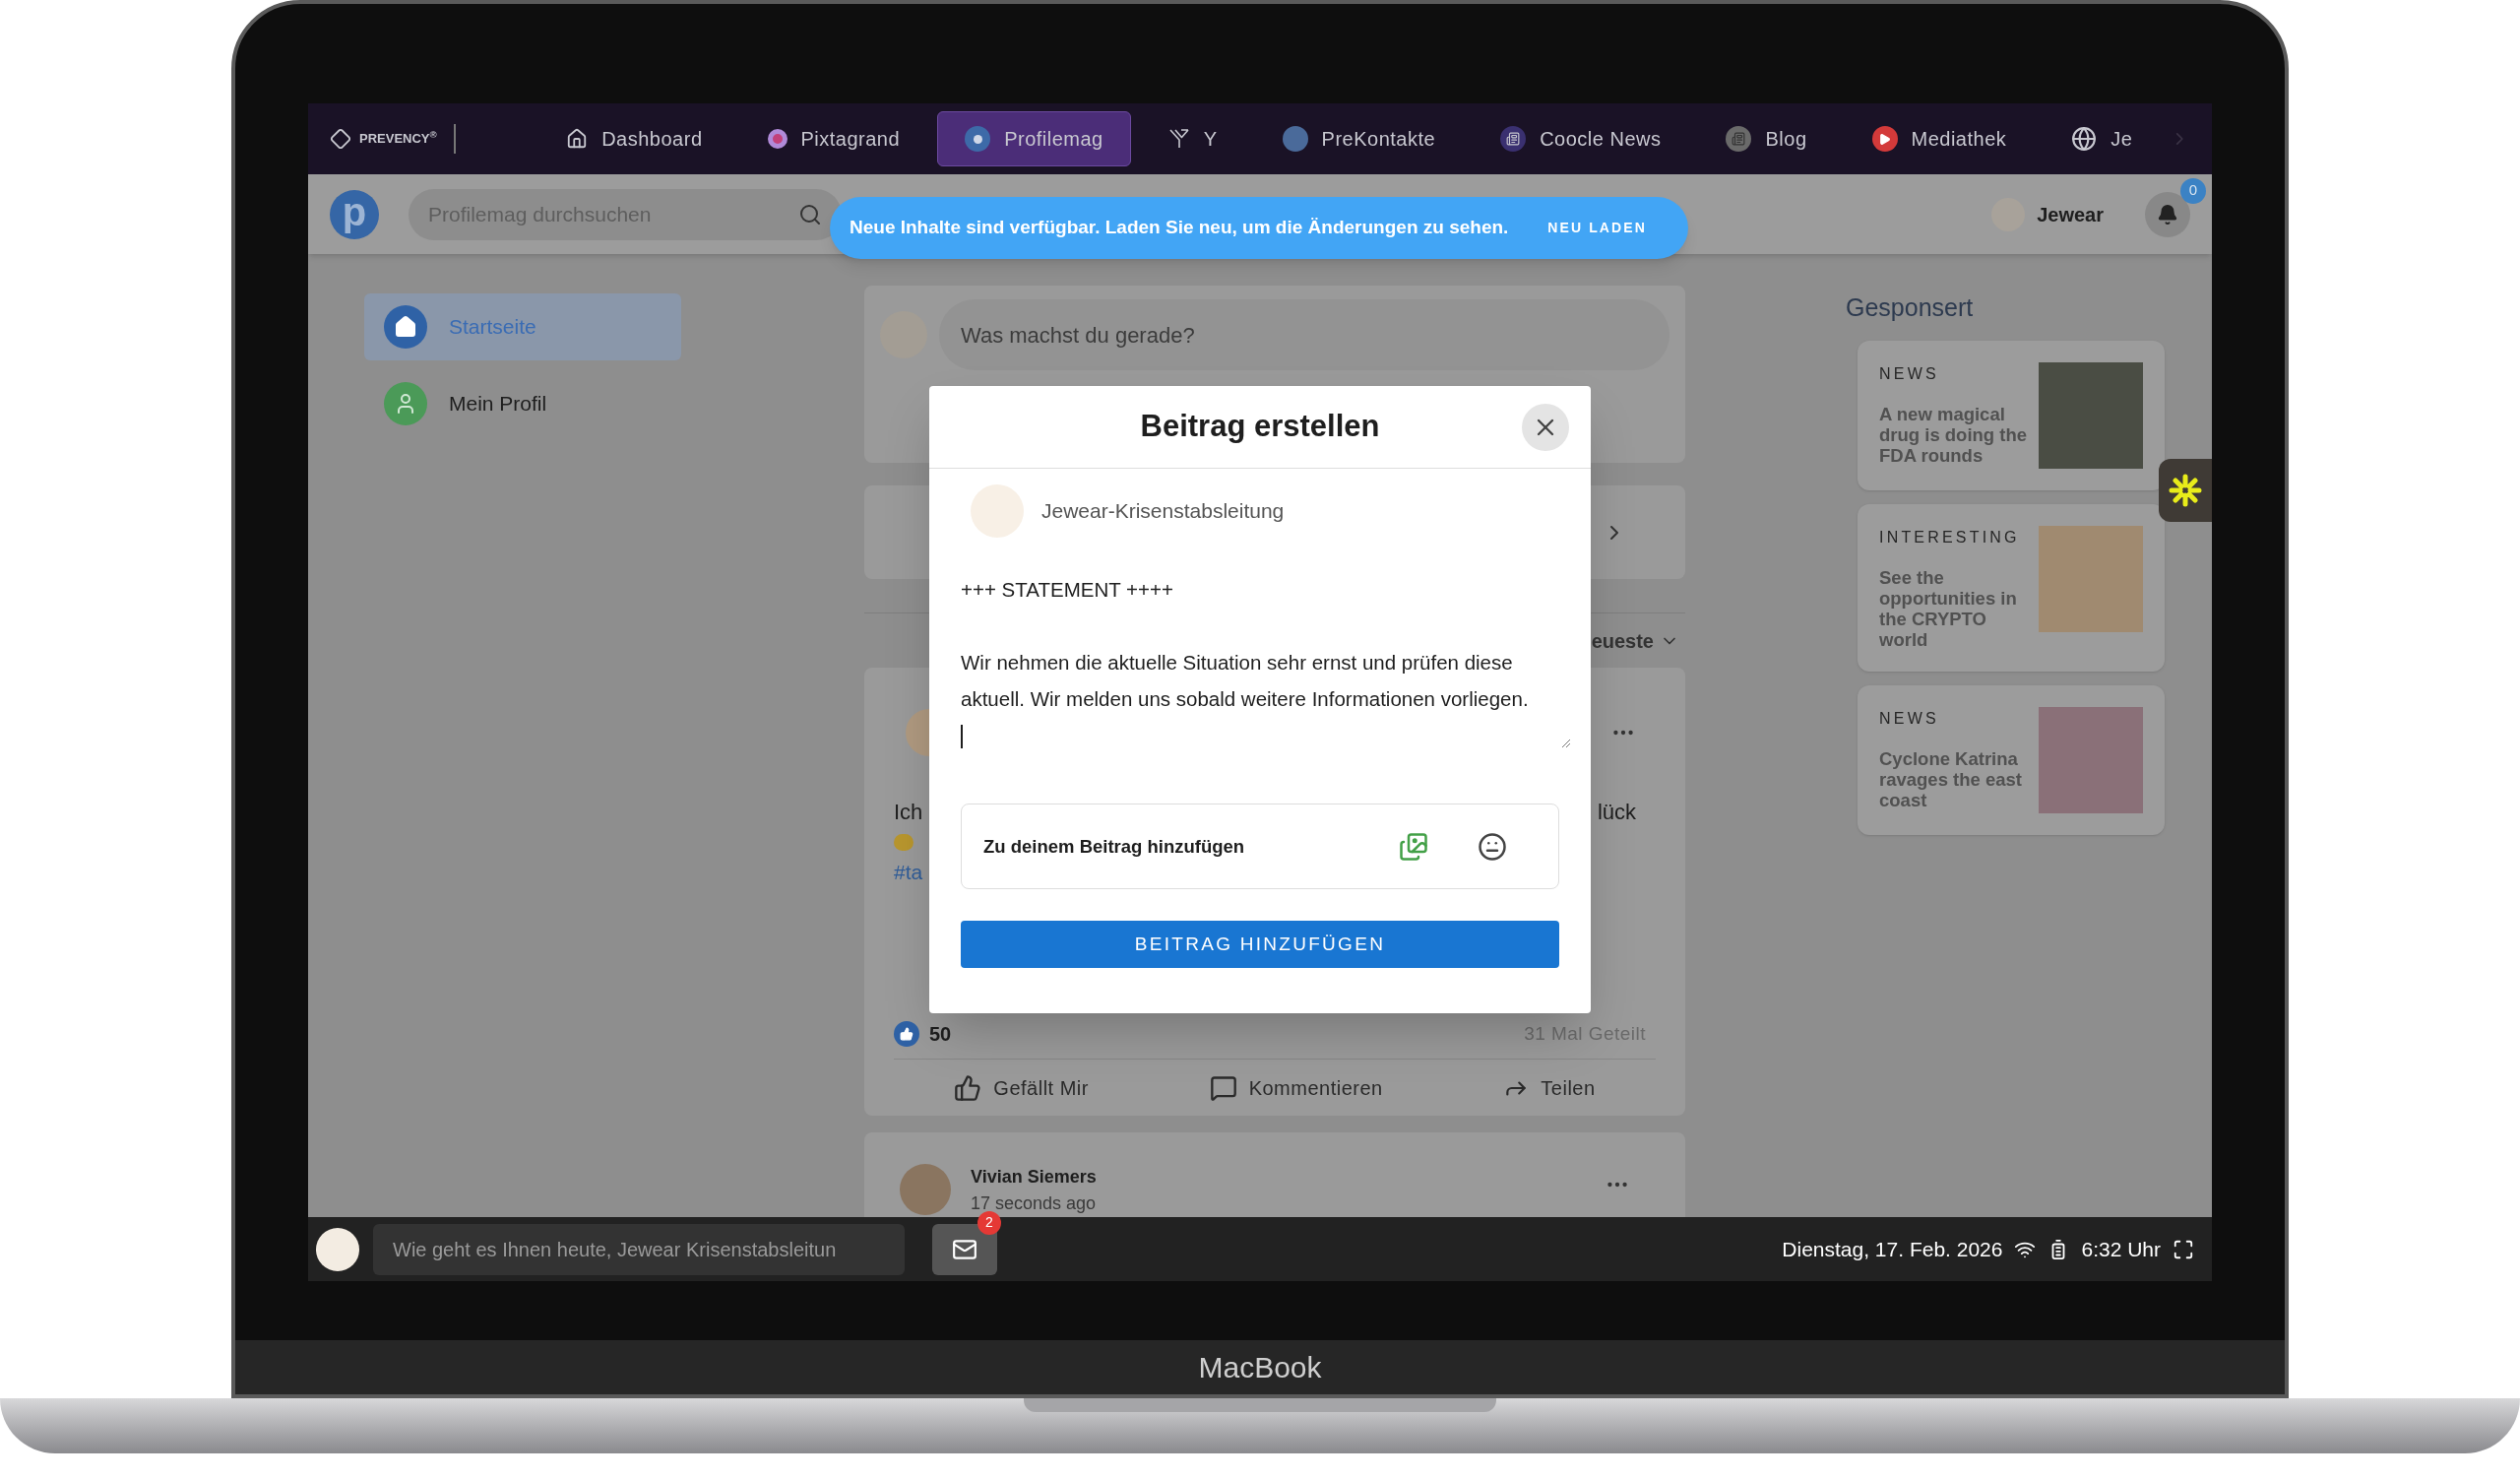 The height and width of the screenshot is (1480, 2520). What do you see at coordinates (354, 214) in the screenshot?
I see `app-logo: p` at bounding box center [354, 214].